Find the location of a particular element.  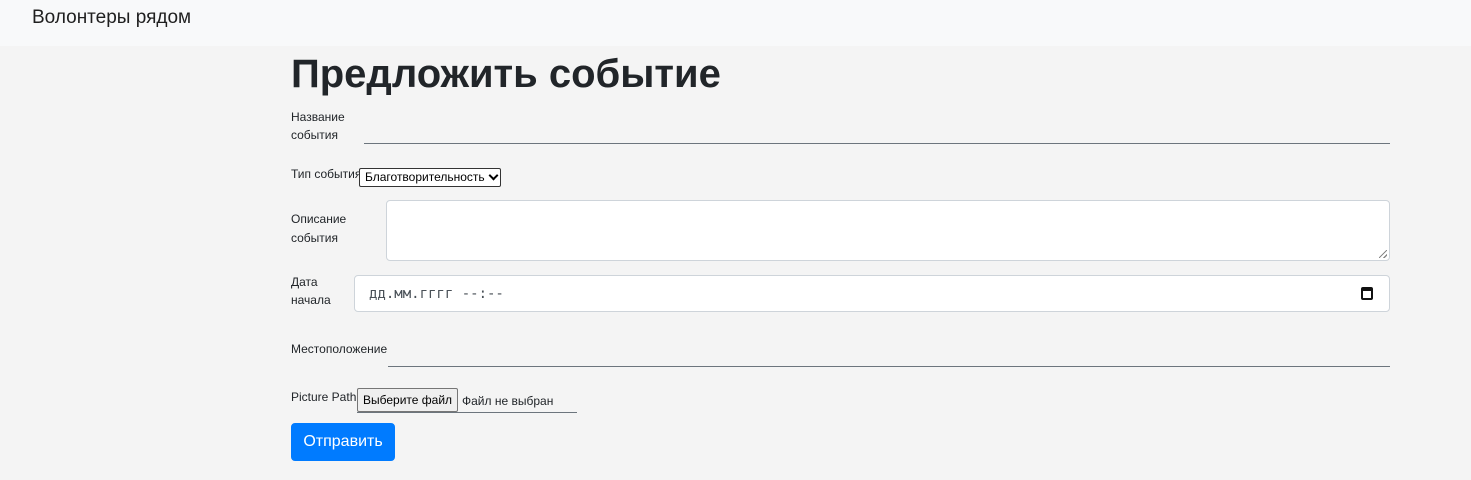

page-title: Предложить событие is located at coordinates (506, 74).